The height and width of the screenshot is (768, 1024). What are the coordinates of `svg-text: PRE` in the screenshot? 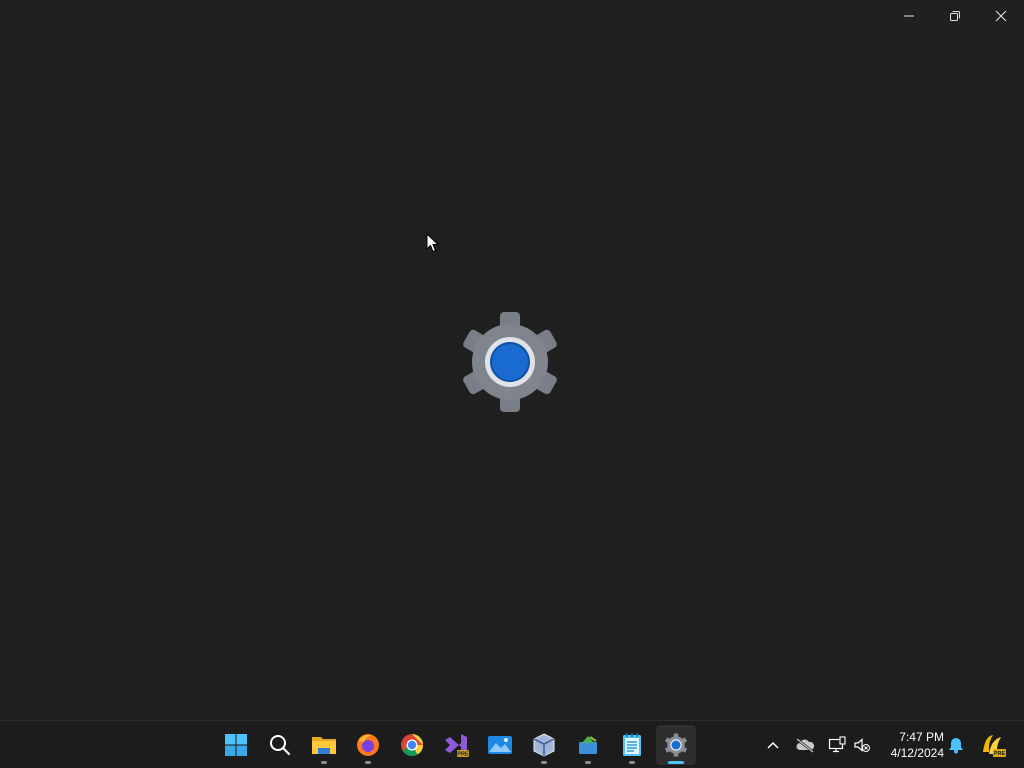 It's located at (463, 755).